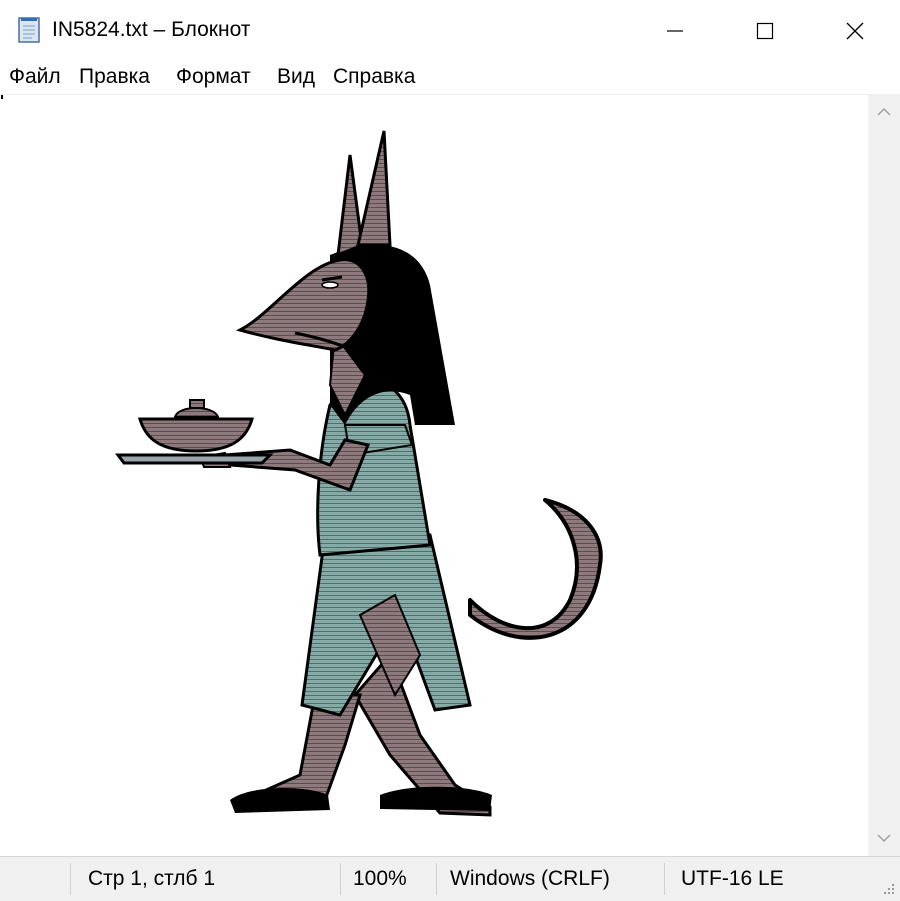 The height and width of the screenshot is (901, 900). Describe the element at coordinates (884, 475) in the screenshot. I see `vertical-scrollbar` at that location.